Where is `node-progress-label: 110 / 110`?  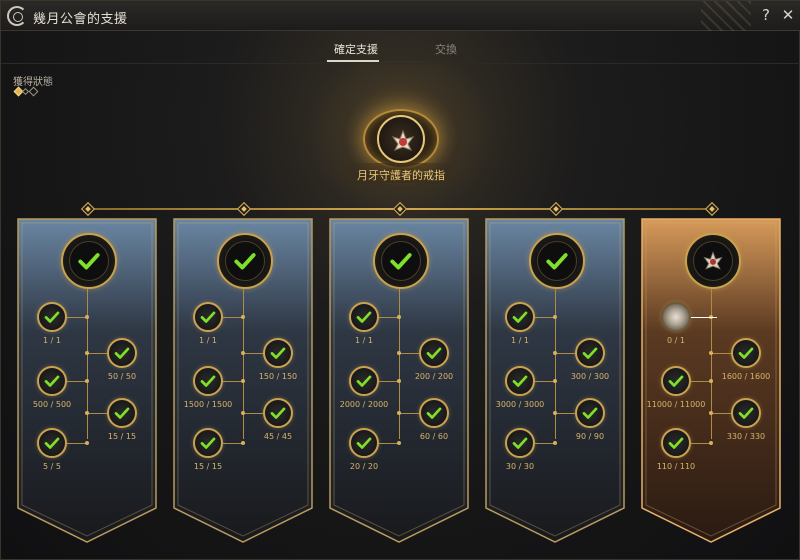 node-progress-label: 110 / 110 is located at coordinates (676, 466).